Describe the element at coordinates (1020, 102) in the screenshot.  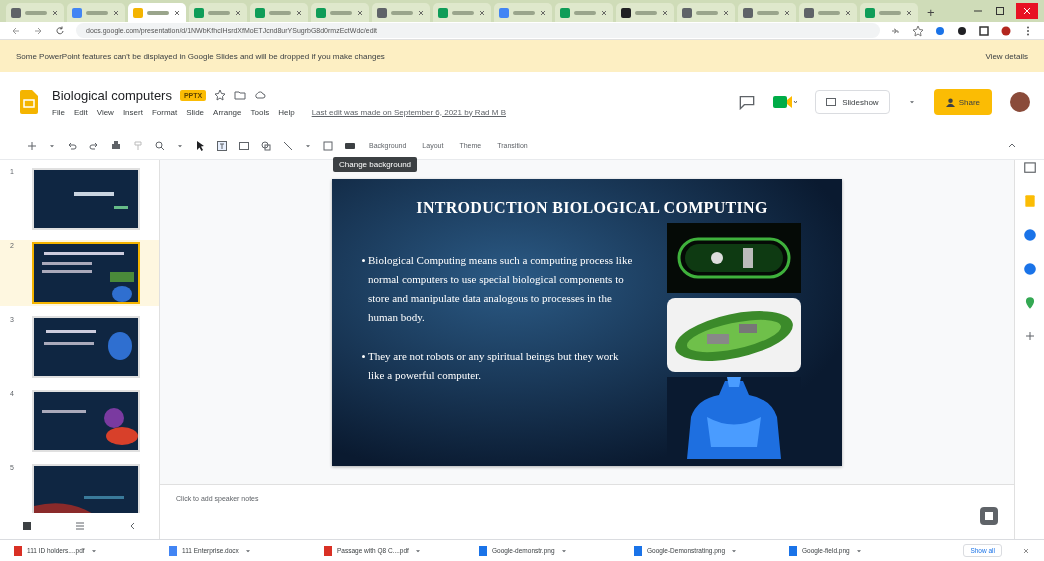
I see `user-avatar` at that location.